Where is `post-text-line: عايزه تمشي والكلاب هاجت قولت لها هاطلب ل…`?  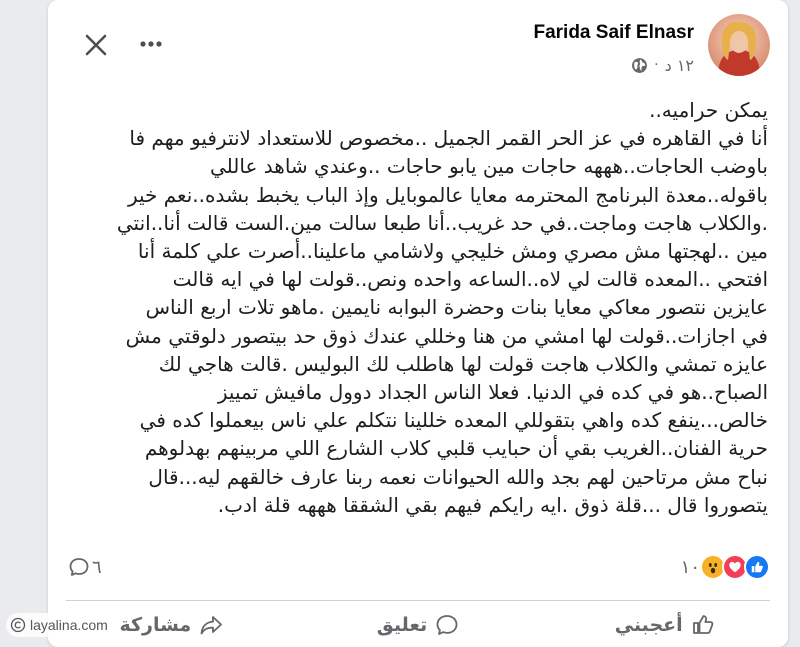
post-text-line: عايزه تمشي والكلاب هاجت قولت لها هاطلب ل… is located at coordinates (463, 363).